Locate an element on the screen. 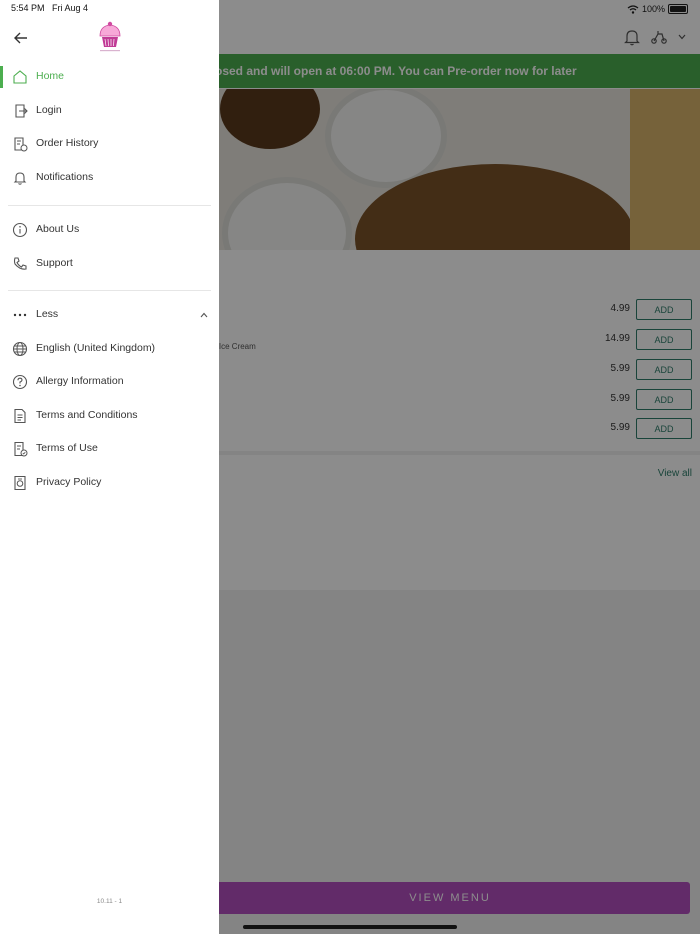 This screenshot has height=934, width=700. drawer-item-privacy-policy: Privacy Policy is located at coordinates (109, 483).